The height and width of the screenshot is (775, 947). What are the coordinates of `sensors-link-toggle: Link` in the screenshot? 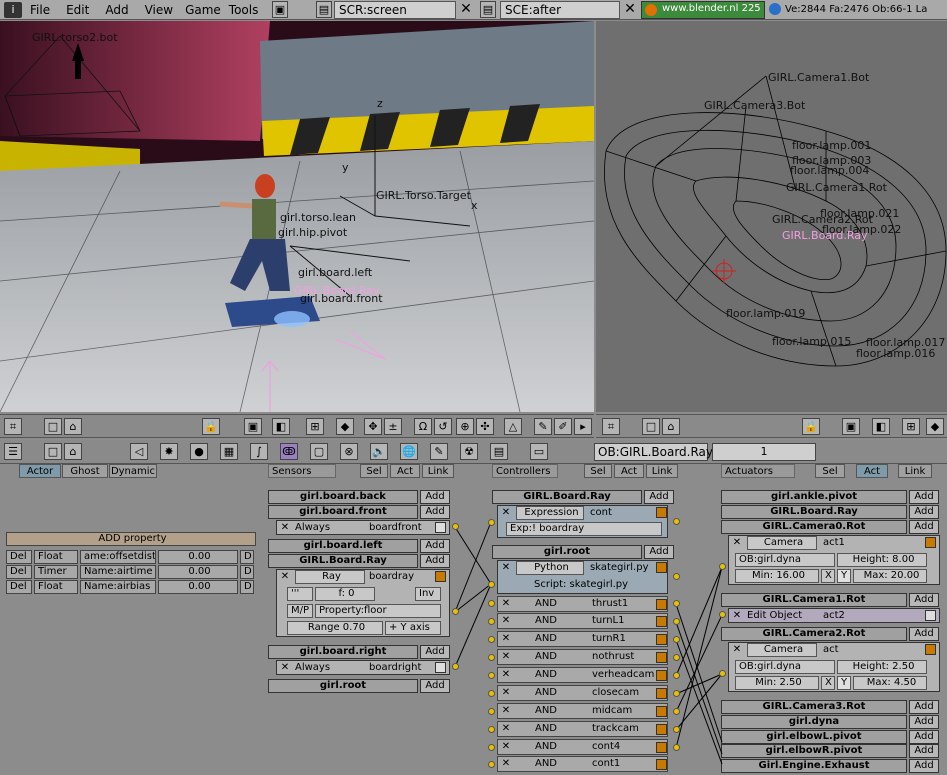 It's located at (438, 471).